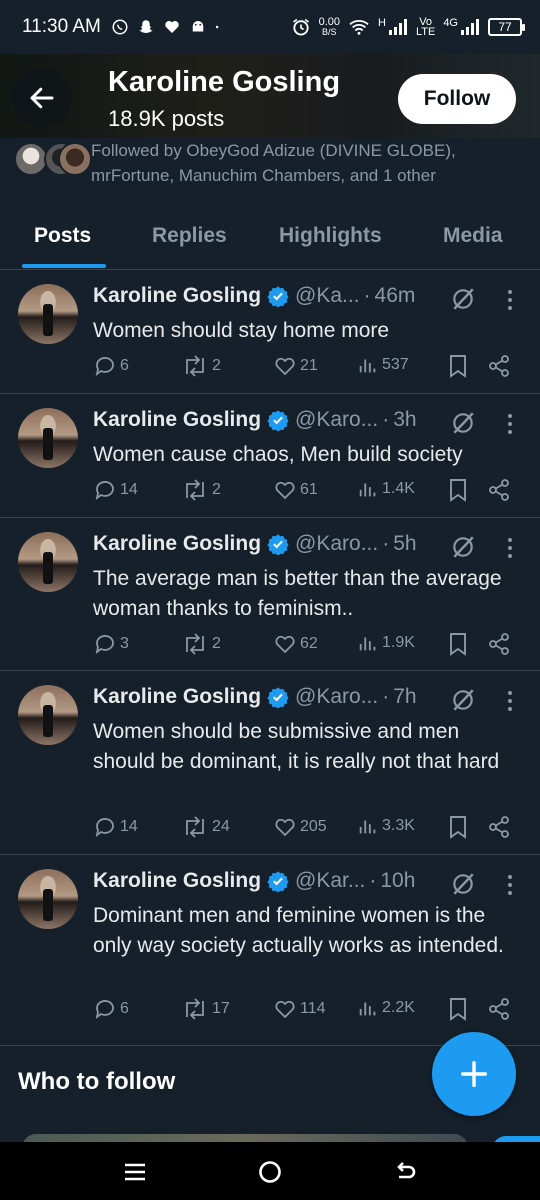 The height and width of the screenshot is (1200, 540). I want to click on plus-icon, so click(474, 1074).